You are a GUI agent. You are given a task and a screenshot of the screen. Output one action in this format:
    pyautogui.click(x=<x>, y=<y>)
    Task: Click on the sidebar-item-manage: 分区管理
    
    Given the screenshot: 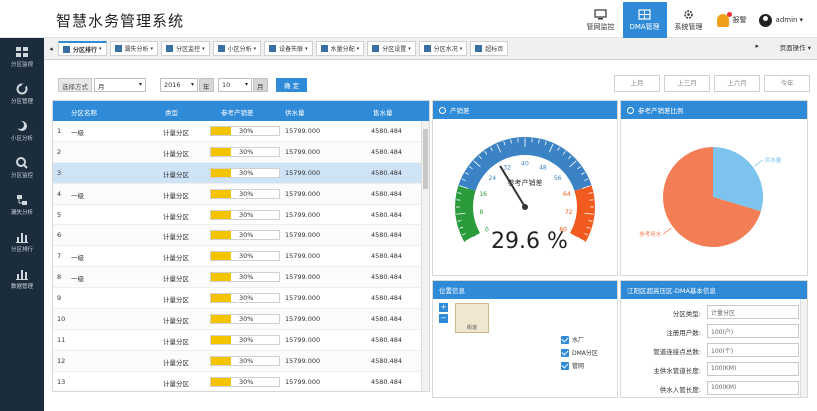 What is the action you would take?
    pyautogui.click(x=22, y=93)
    